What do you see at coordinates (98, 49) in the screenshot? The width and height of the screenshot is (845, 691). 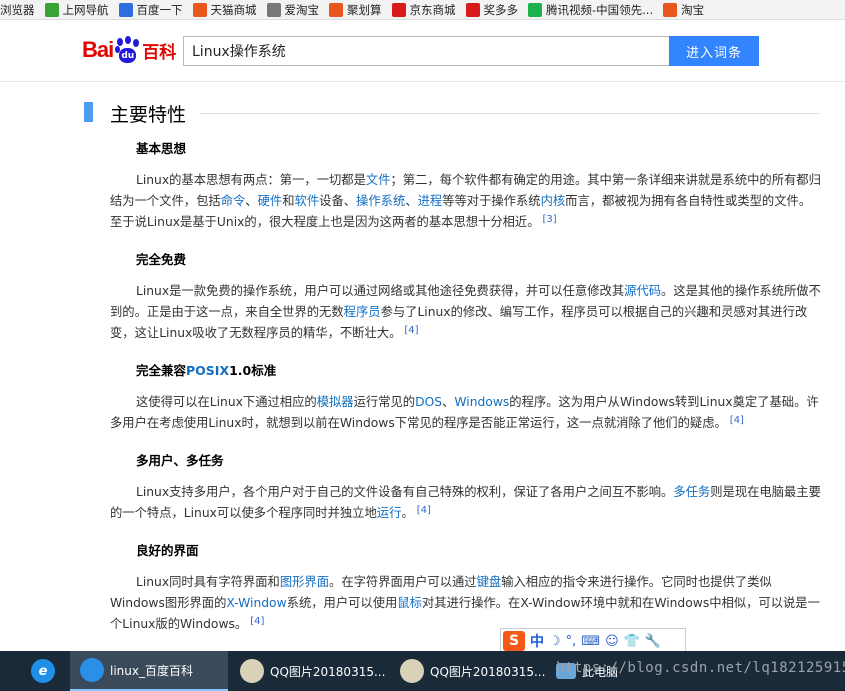 I see `logo-bai-text: Bai` at bounding box center [98, 49].